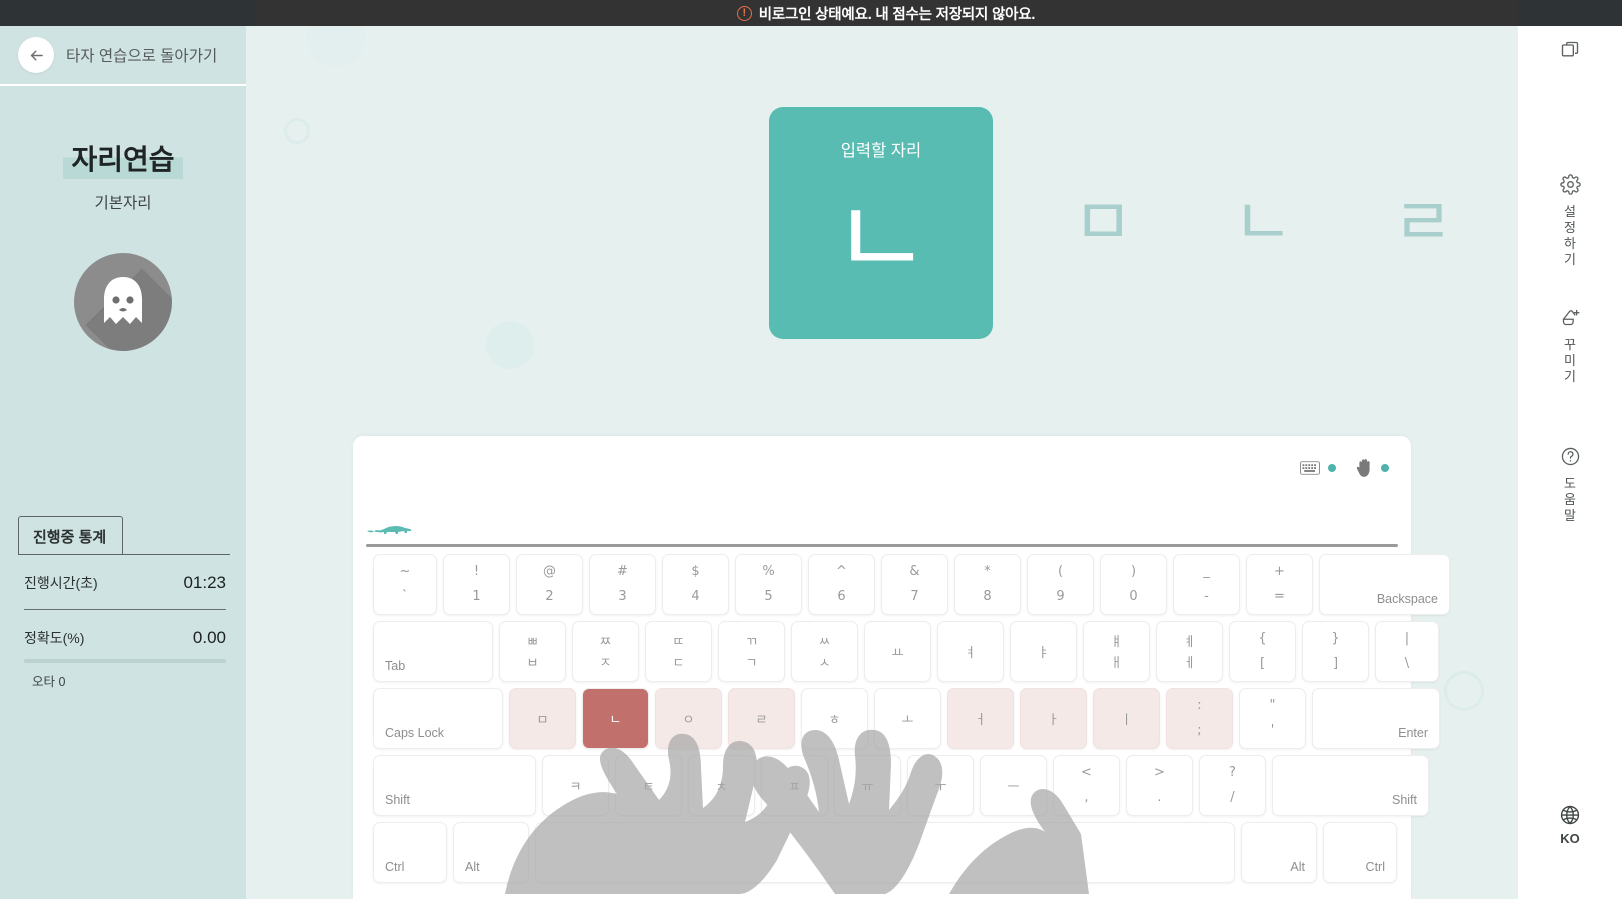 The image size is (1622, 899). Describe the element at coordinates (824, 651) in the screenshot. I see `key-ㅅ: ㅆㅅ` at that location.